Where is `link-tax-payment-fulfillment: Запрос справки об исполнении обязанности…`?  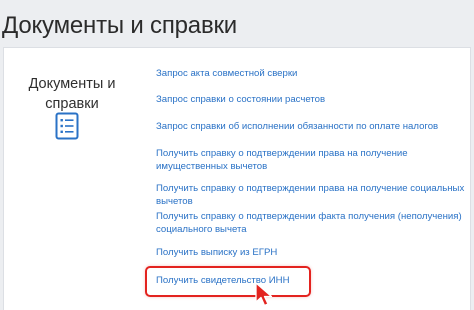
link-tax-payment-fulfillment: Запрос справки об исполнении обязанности… is located at coordinates (313, 127).